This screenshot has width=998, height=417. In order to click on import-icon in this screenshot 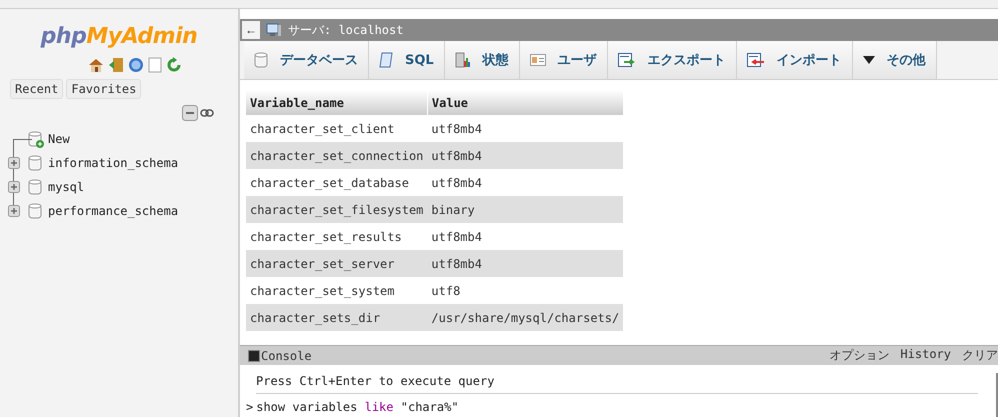, I will do `click(755, 60)`.